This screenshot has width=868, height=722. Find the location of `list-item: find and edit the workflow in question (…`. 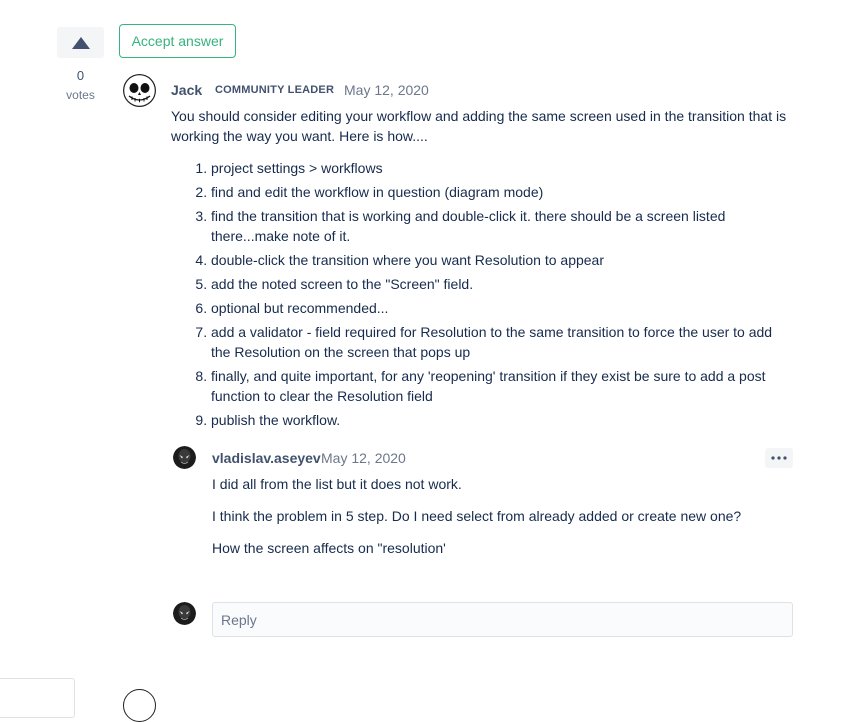

list-item: find and edit the workflow in question (… is located at coordinates (496, 192).